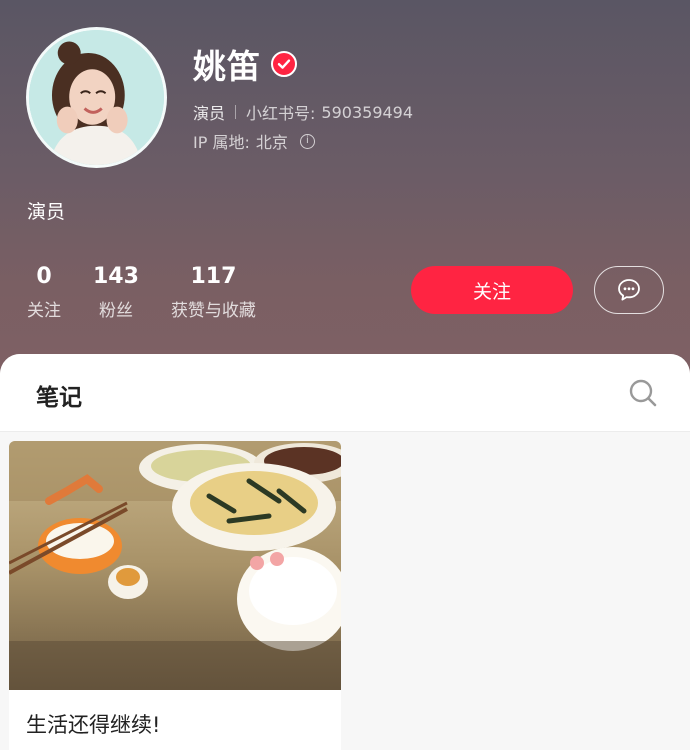 Image resolution: width=690 pixels, height=750 pixels. Describe the element at coordinates (44, 311) in the screenshot. I see `stat-following-label: 关注` at that location.